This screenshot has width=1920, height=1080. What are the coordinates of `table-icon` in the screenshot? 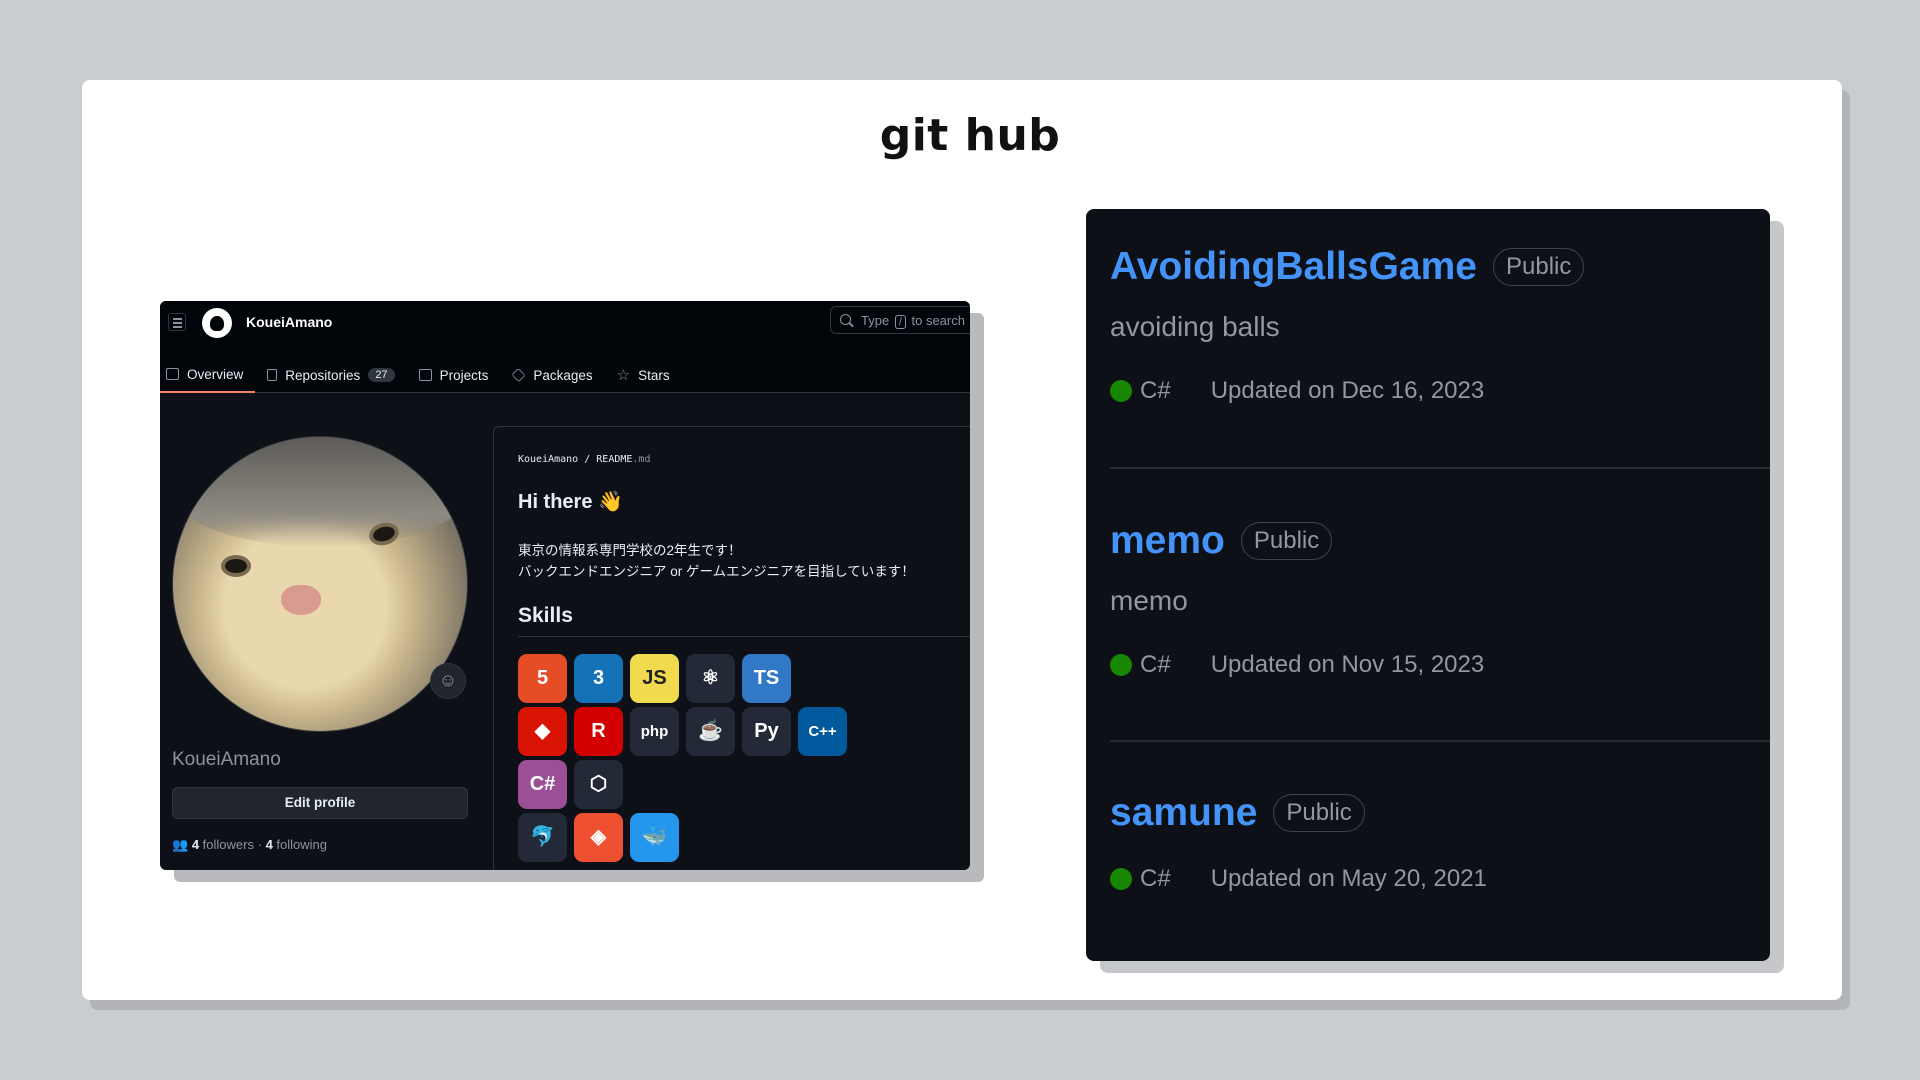 It's located at (425, 375).